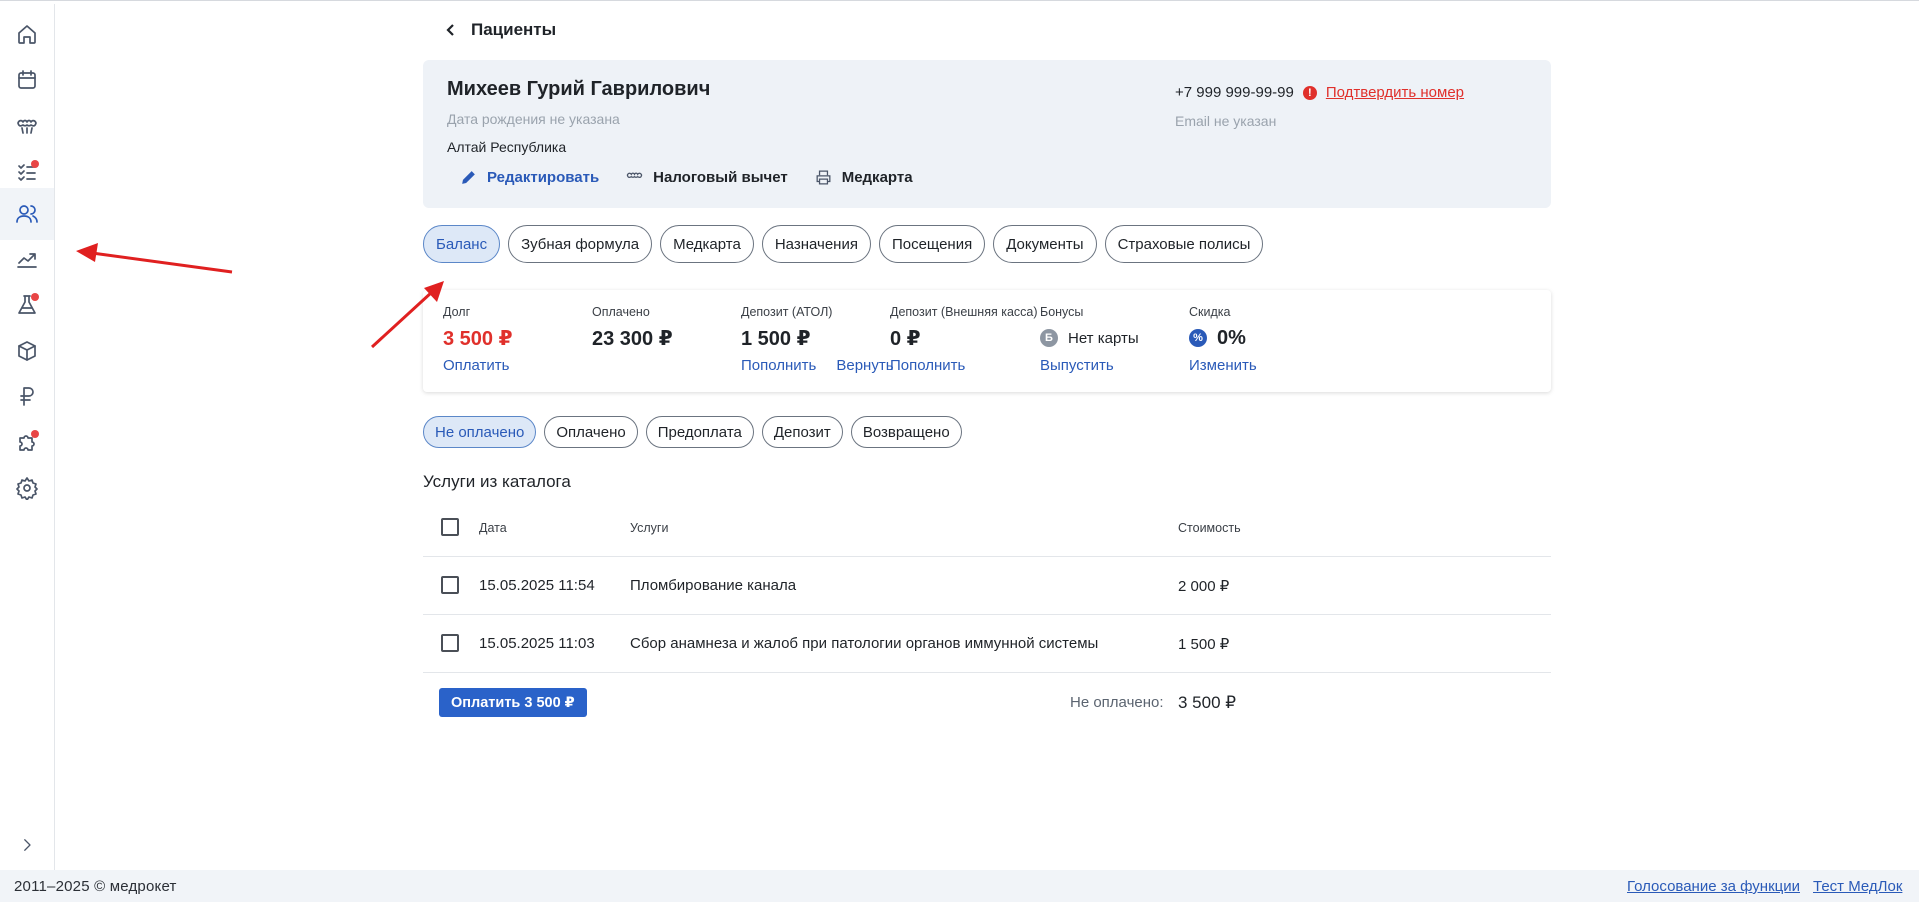 The height and width of the screenshot is (902, 1919). I want to click on balance-debt: Долг 3 500 ₽ Оплатить, so click(478, 339).